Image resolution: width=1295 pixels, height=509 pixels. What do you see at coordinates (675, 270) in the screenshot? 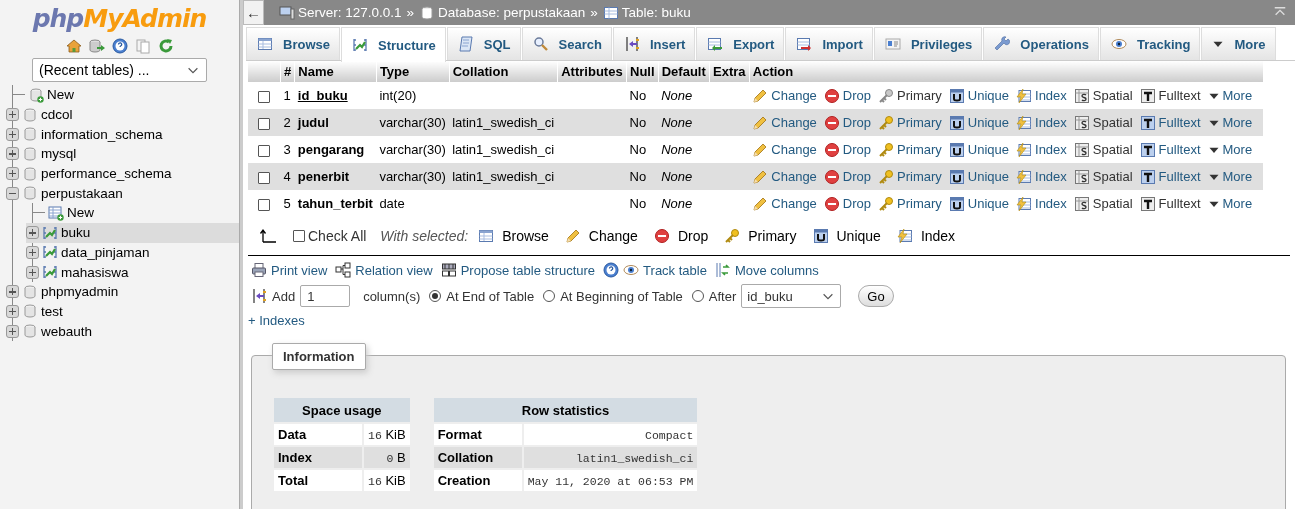
I see `link: Track table` at bounding box center [675, 270].